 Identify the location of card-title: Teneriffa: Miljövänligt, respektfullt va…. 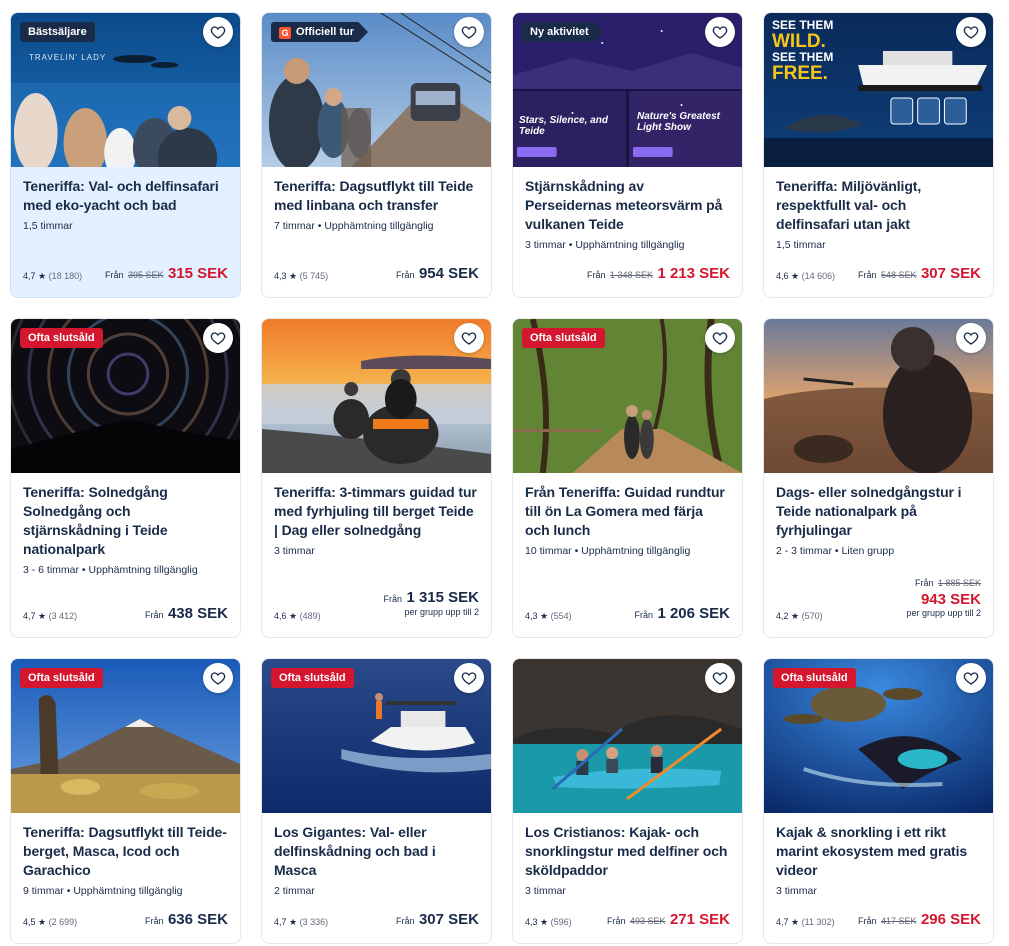
(878, 205).